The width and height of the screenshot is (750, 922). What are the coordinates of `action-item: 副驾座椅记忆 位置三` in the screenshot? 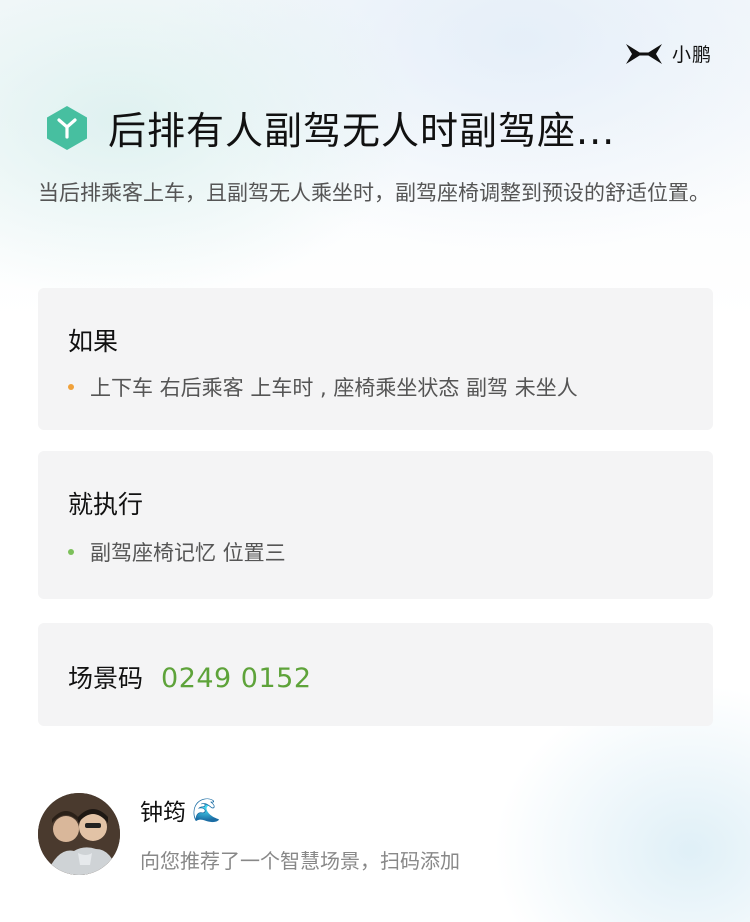 It's located at (177, 552).